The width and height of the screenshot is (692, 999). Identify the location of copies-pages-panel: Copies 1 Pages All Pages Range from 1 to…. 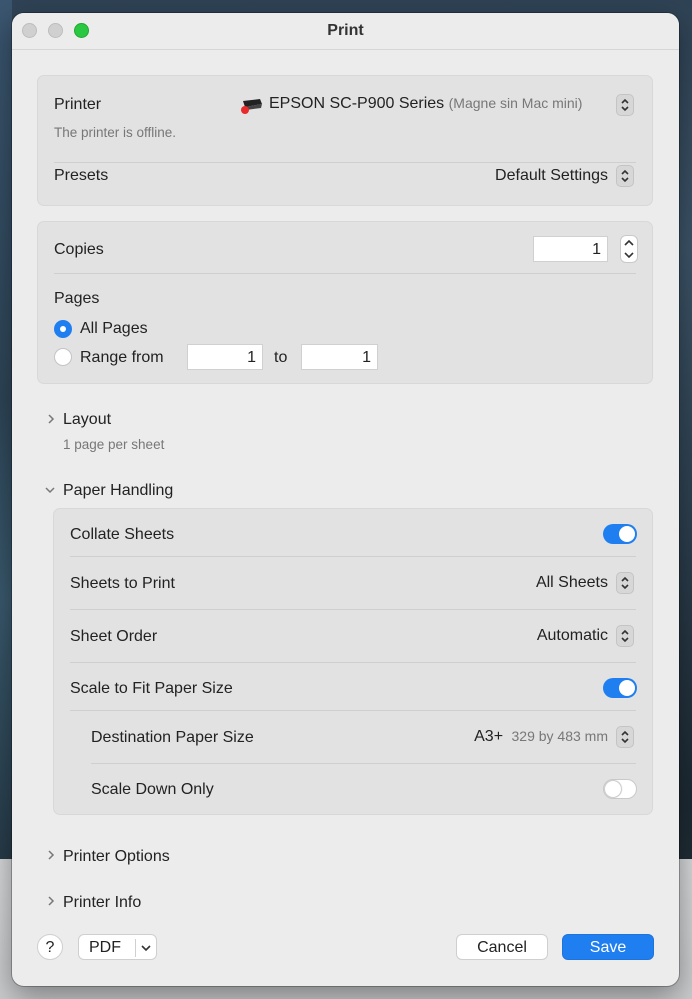
(345, 302).